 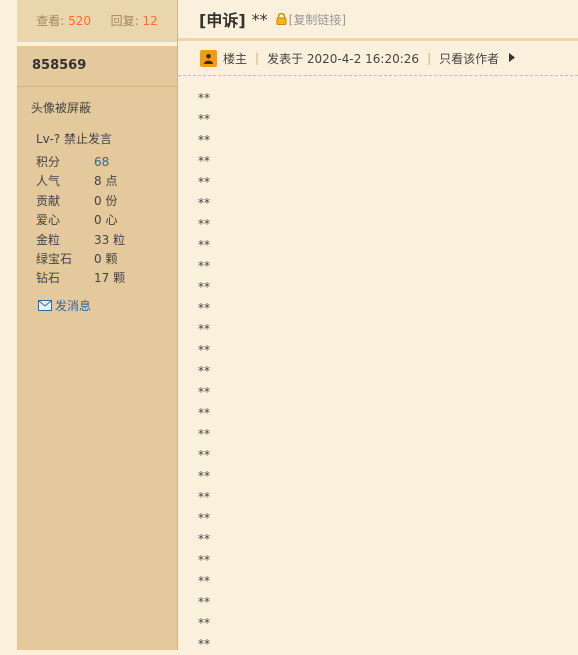 I want to click on info-key: 人气, so click(x=48, y=181).